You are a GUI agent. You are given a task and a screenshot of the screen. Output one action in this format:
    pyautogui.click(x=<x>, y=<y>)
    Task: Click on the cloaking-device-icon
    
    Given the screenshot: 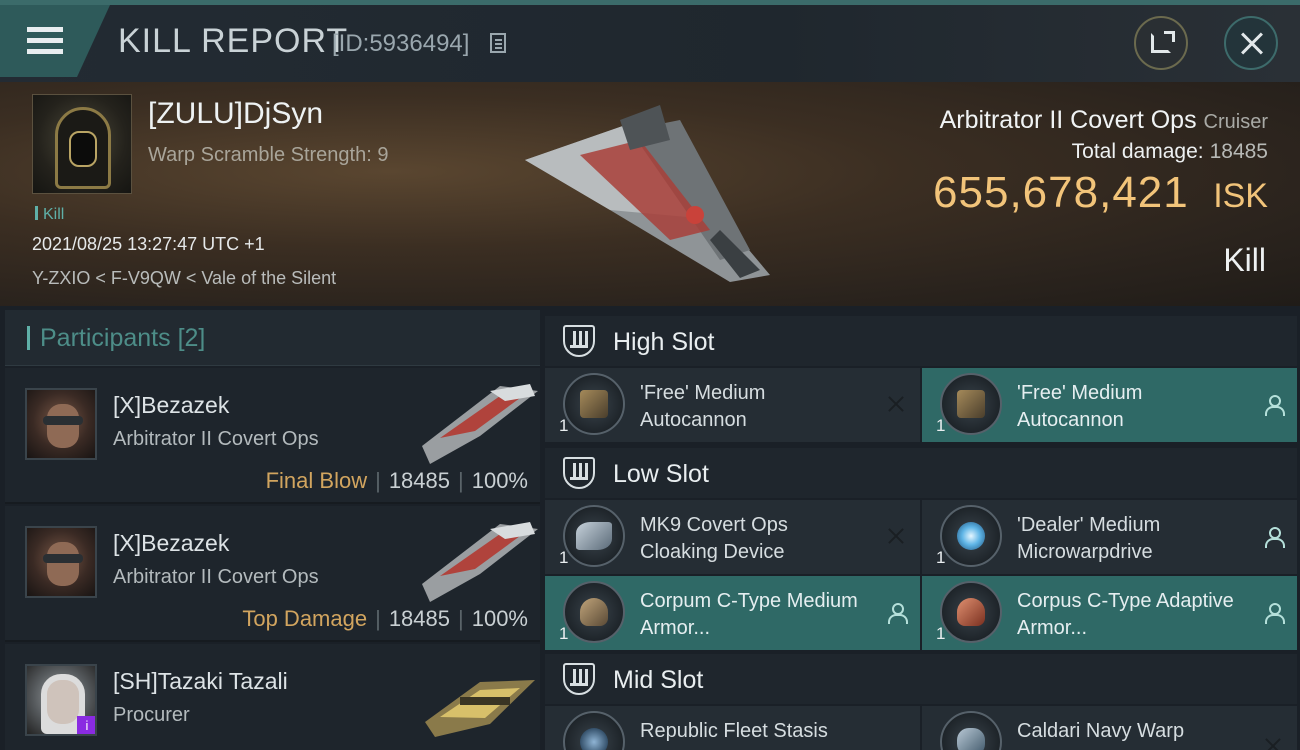 What is the action you would take?
    pyautogui.click(x=594, y=536)
    